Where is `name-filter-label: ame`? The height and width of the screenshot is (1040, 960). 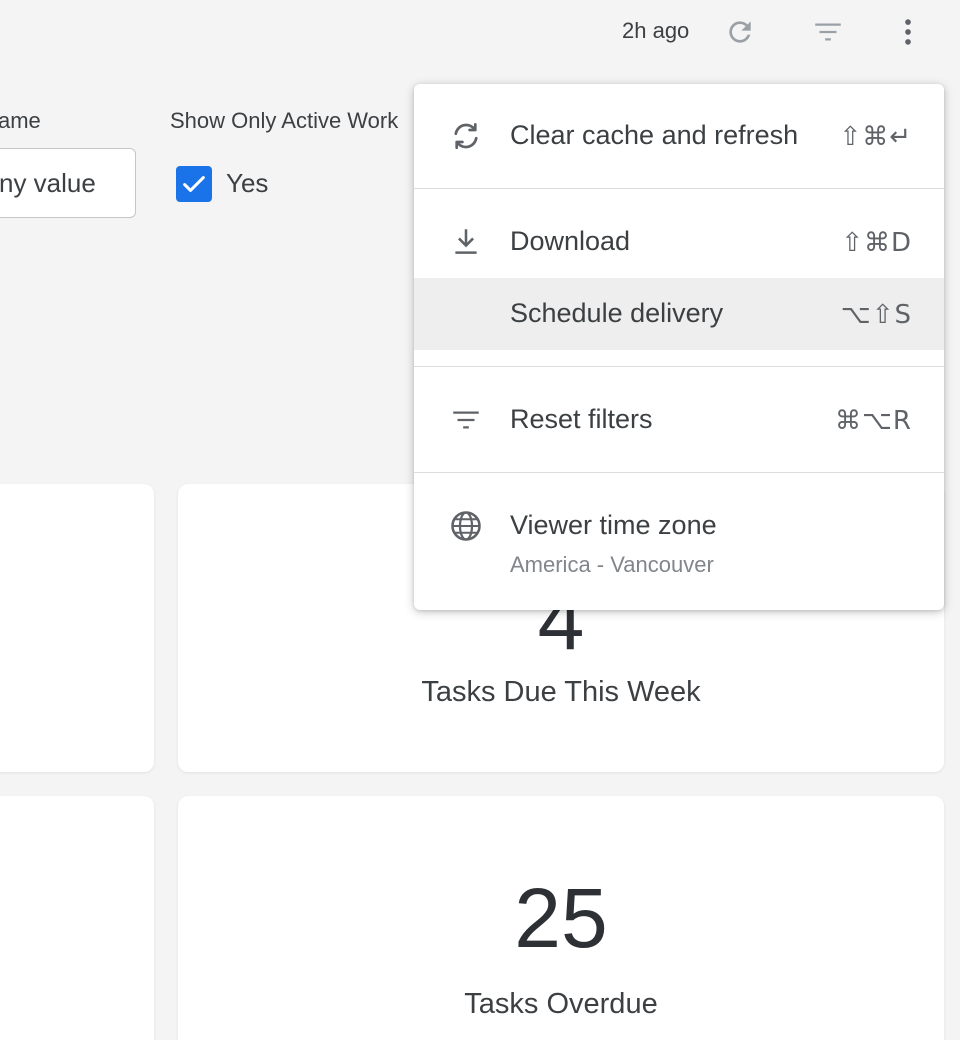
name-filter-label: ame is located at coordinates (20, 120).